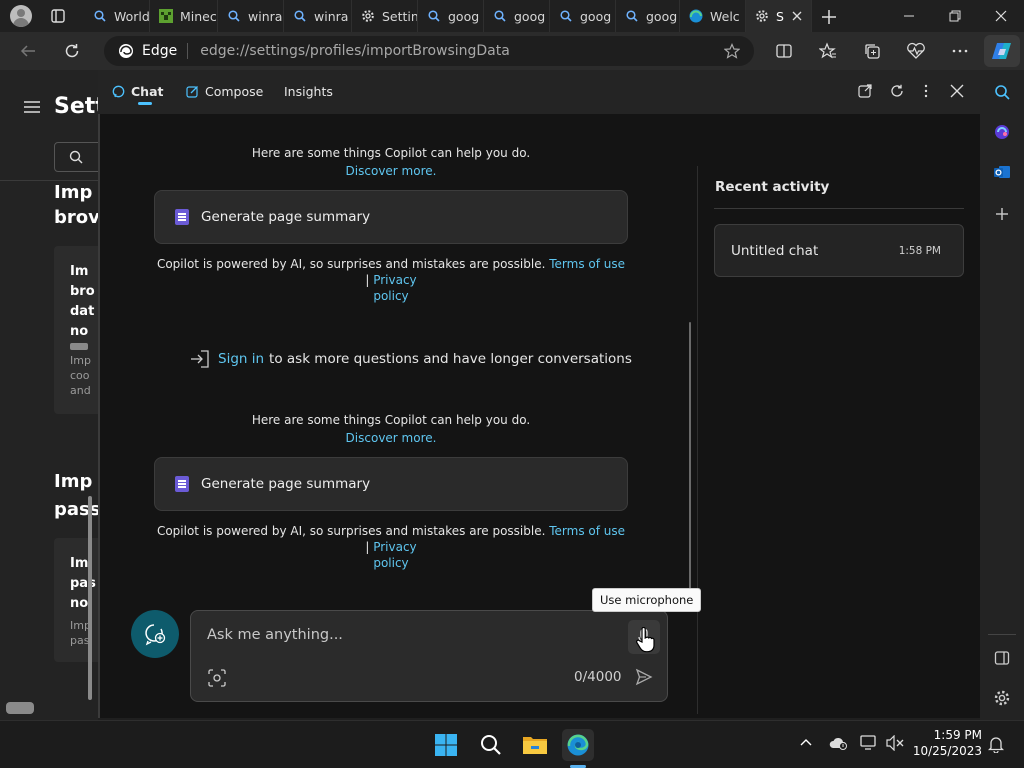  I want to click on recent-divider, so click(839, 208).